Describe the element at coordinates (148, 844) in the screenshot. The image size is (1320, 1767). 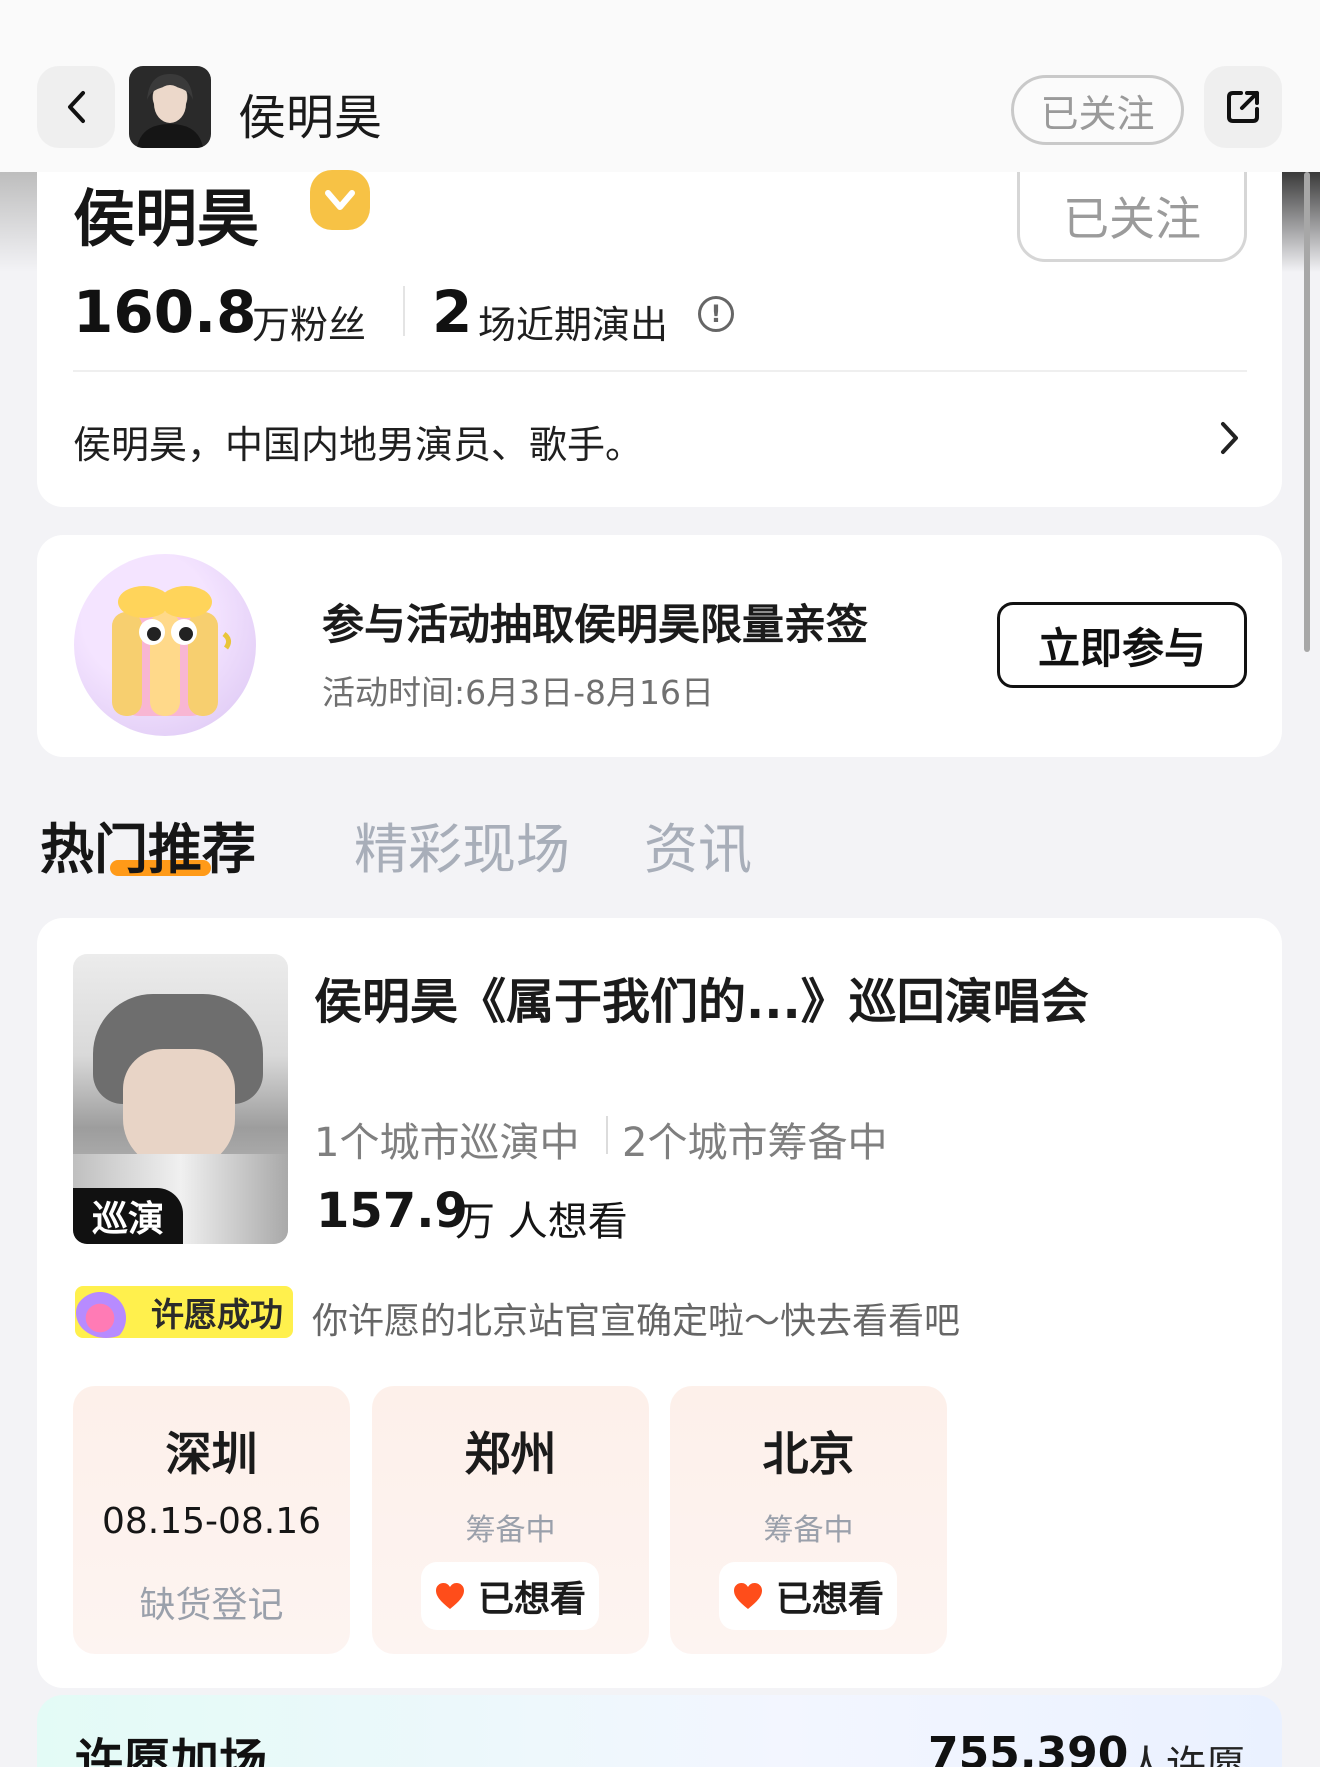
I see `tab-hot-recommend: 热门推荐` at that location.